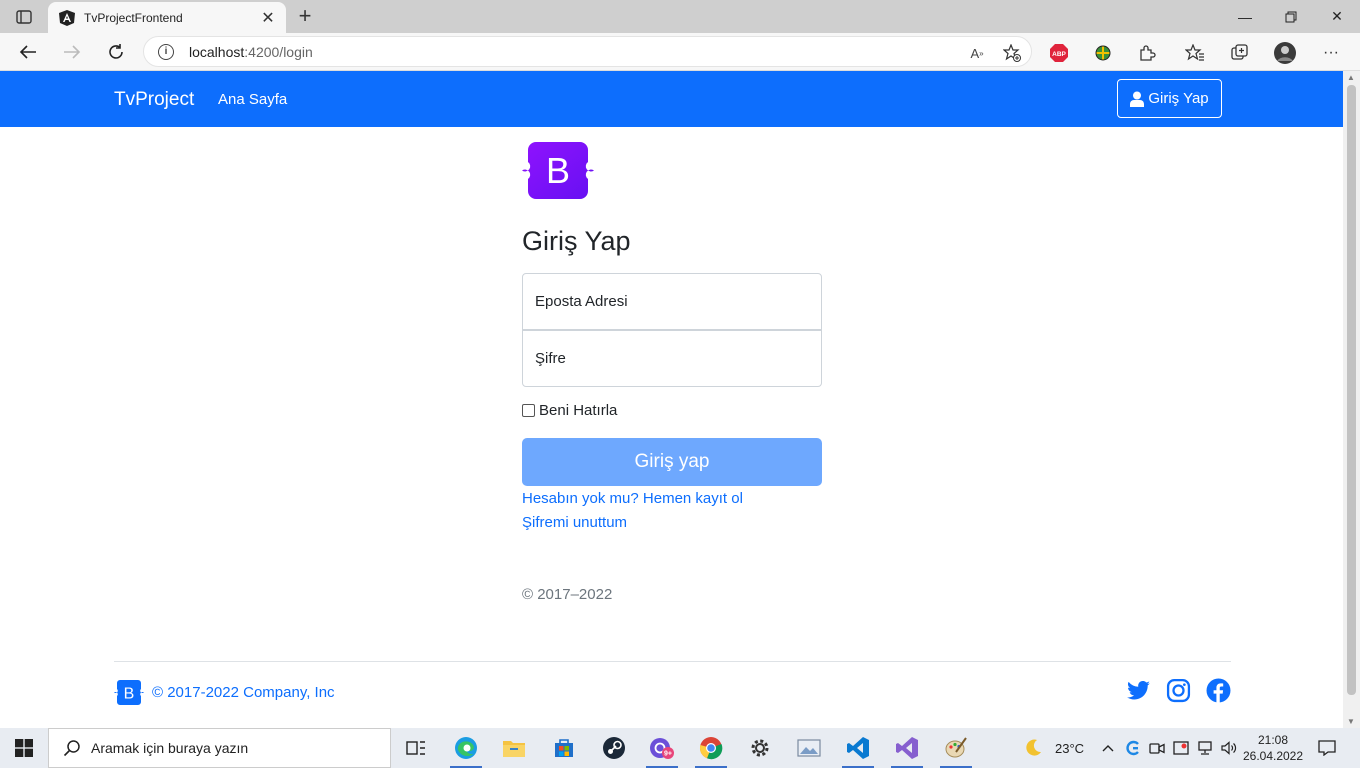 This screenshot has height=768, width=1360. What do you see at coordinates (528, 410) in the screenshot?
I see `remember-checkbox` at bounding box center [528, 410].